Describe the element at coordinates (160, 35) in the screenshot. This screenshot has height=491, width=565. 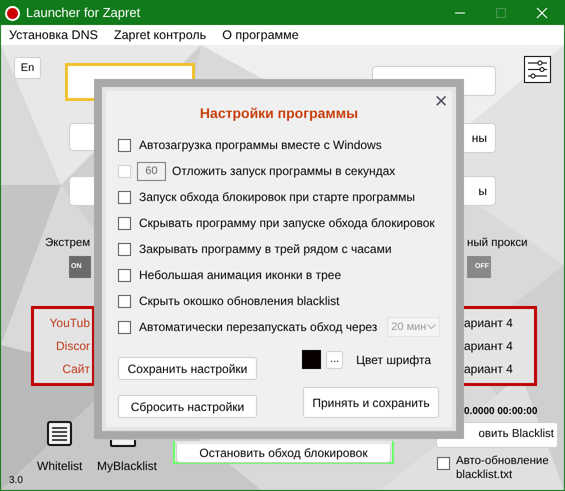
I see `menu-item: Zapret контроль` at that location.